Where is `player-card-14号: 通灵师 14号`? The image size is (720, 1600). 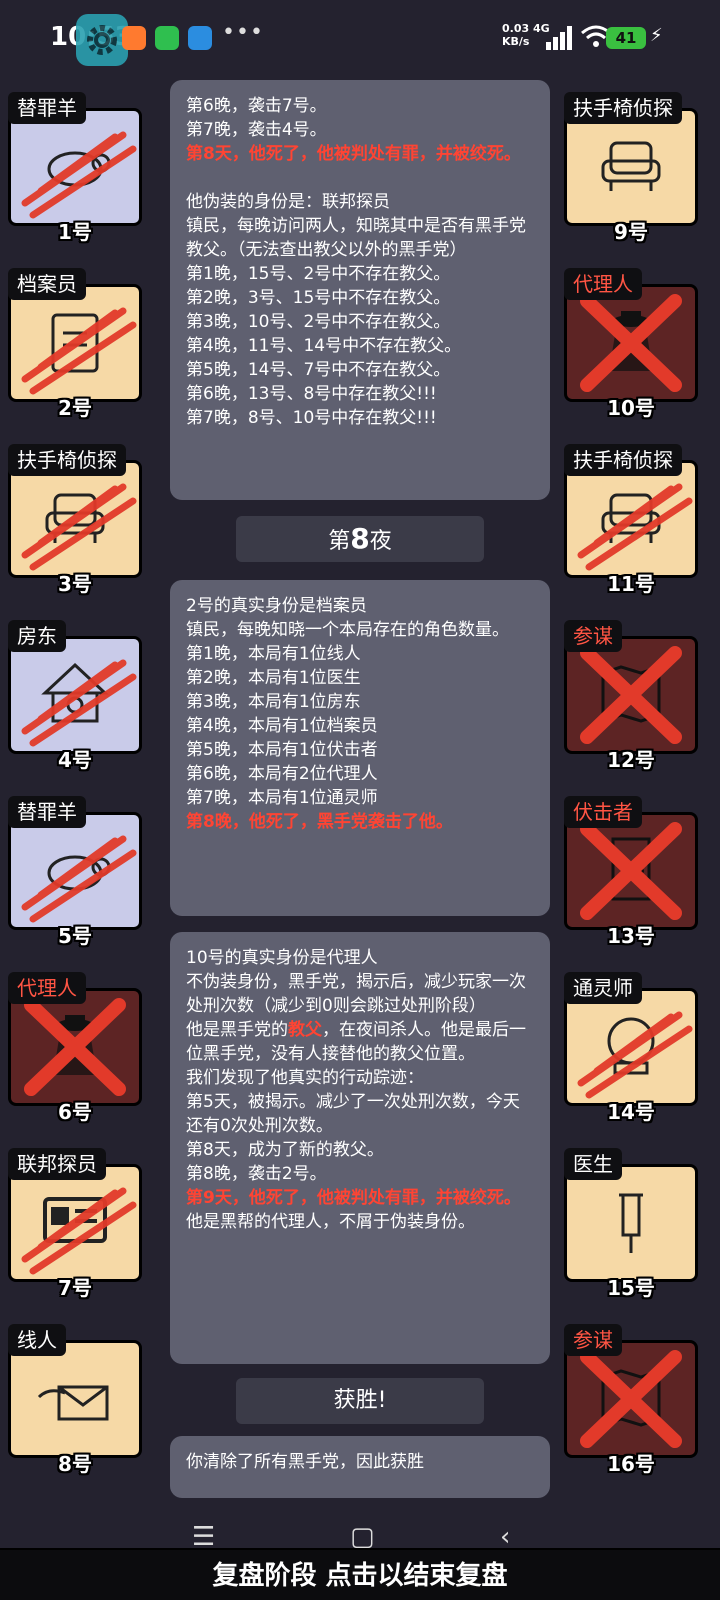
player-card-14号: 通灵师 14号 is located at coordinates (631, 1048).